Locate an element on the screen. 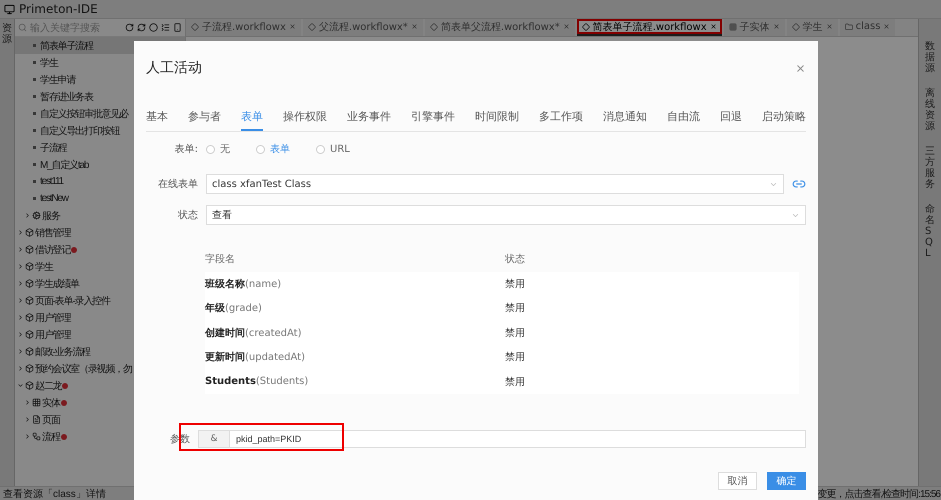 The height and width of the screenshot is (500, 941). status-text: 变更，点击查看,检查时间:15:56 is located at coordinates (878, 494).